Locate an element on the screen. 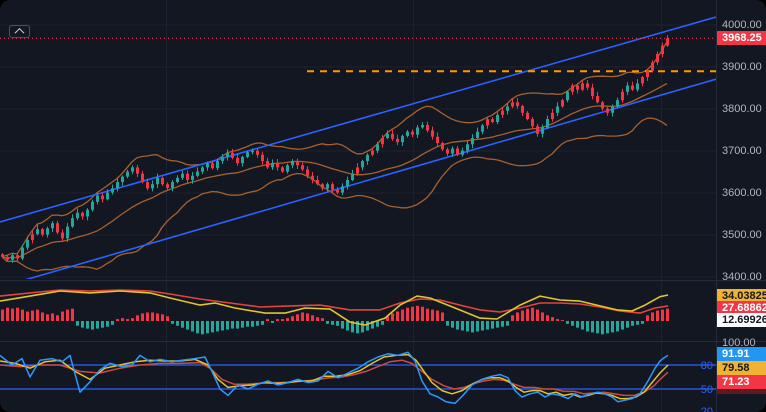 This screenshot has width=766, height=412. pane-collapse-toggle-button is located at coordinates (19, 31).